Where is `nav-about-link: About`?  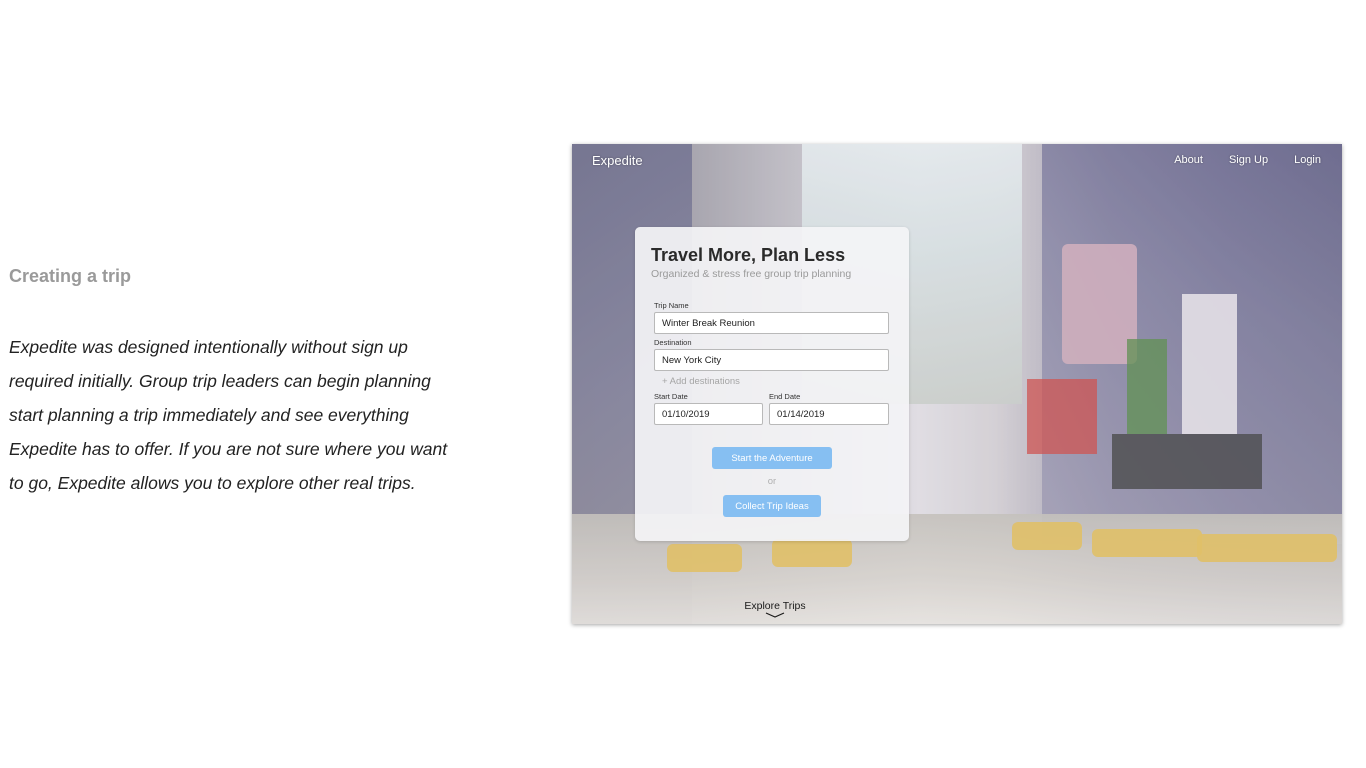
nav-about-link: About is located at coordinates (1188, 160).